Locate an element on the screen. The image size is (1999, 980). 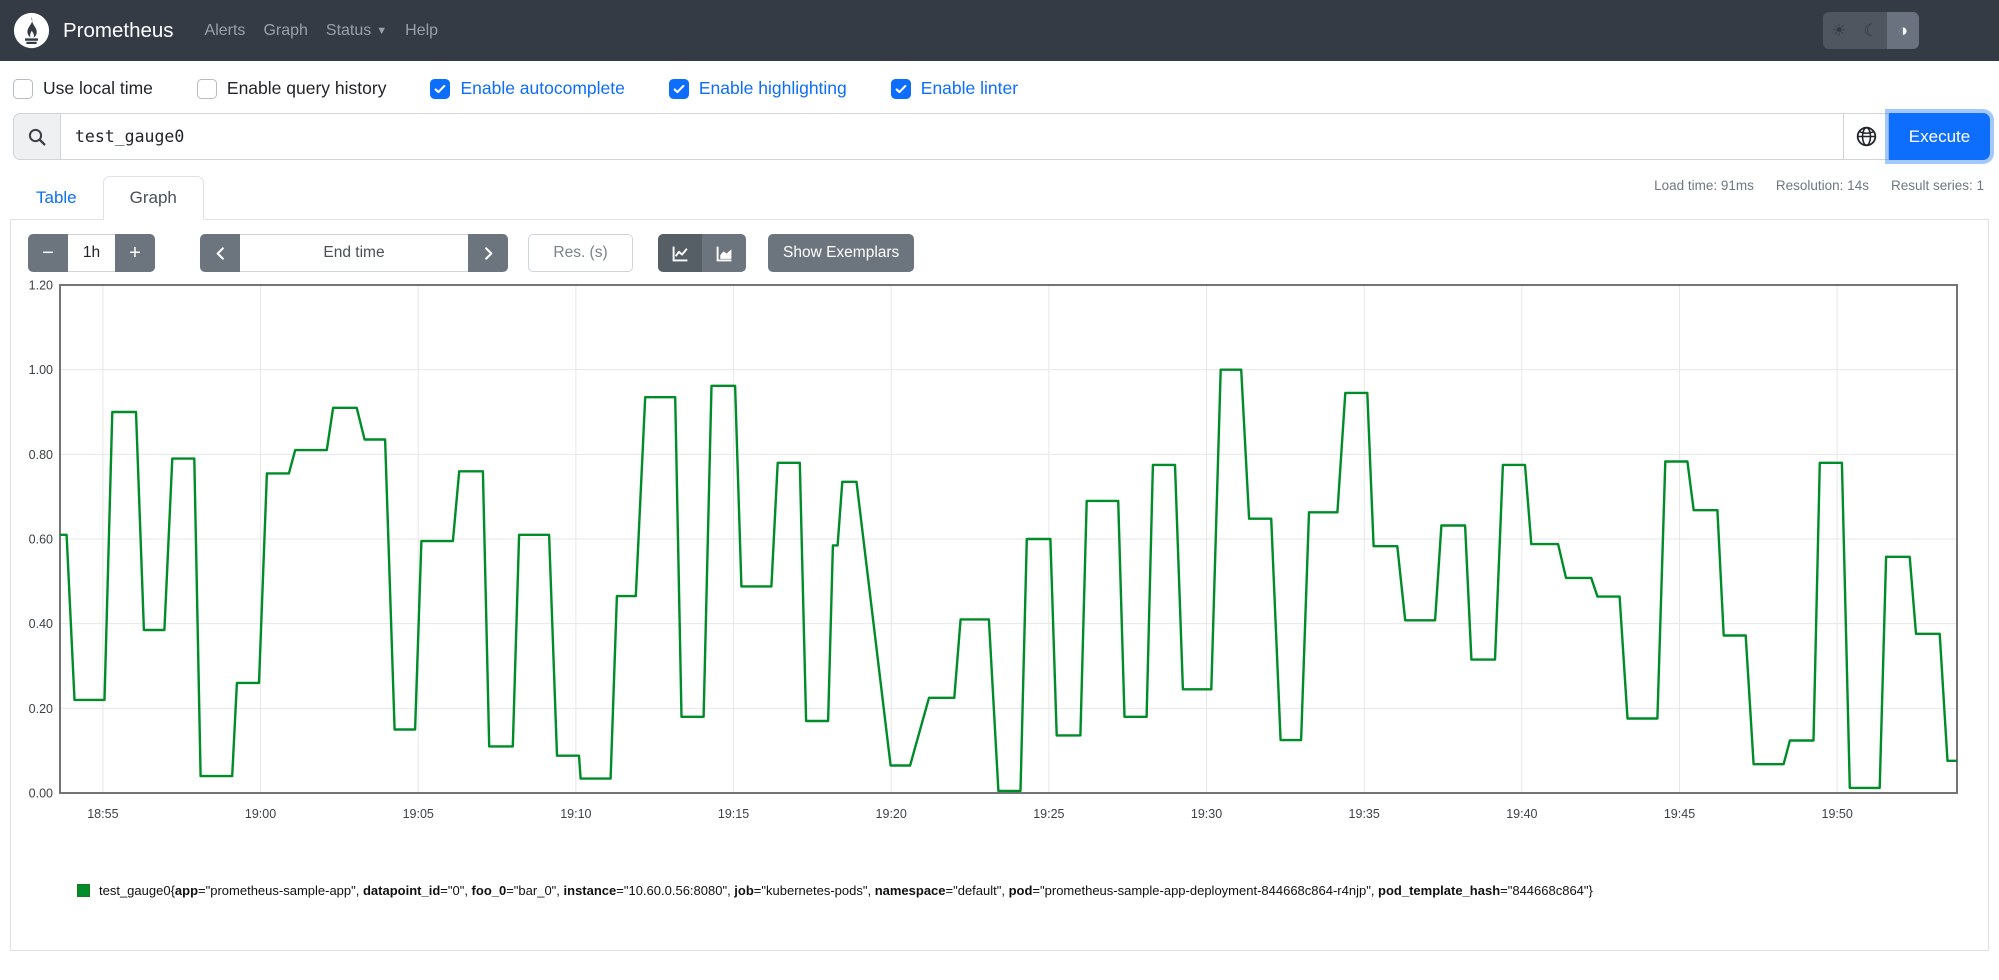
execute-button: Execute is located at coordinates (1939, 136).